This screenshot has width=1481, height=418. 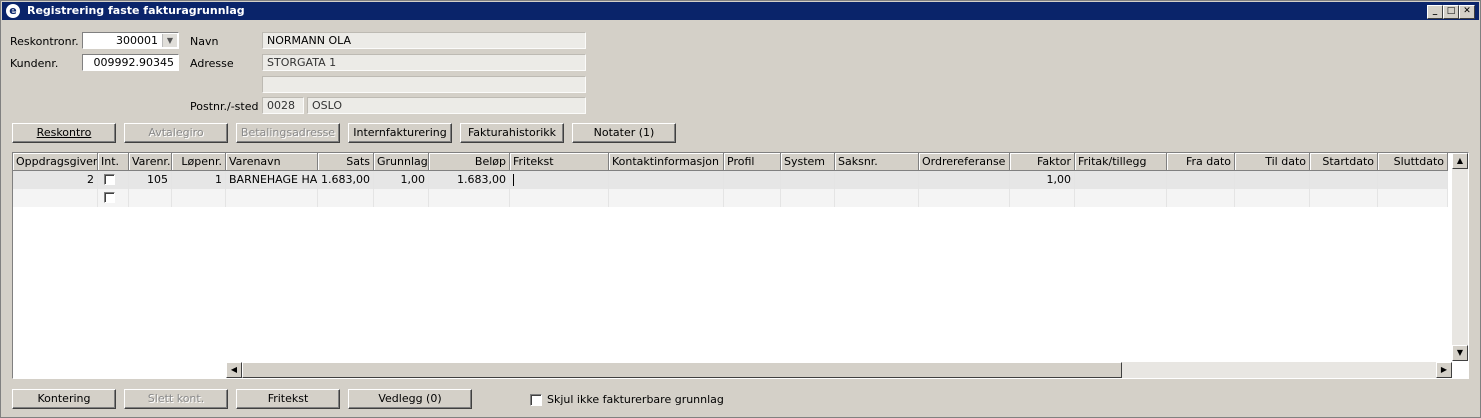 What do you see at coordinates (176, 133) in the screenshot?
I see `avtalegiro-button: Avtalegiro` at bounding box center [176, 133].